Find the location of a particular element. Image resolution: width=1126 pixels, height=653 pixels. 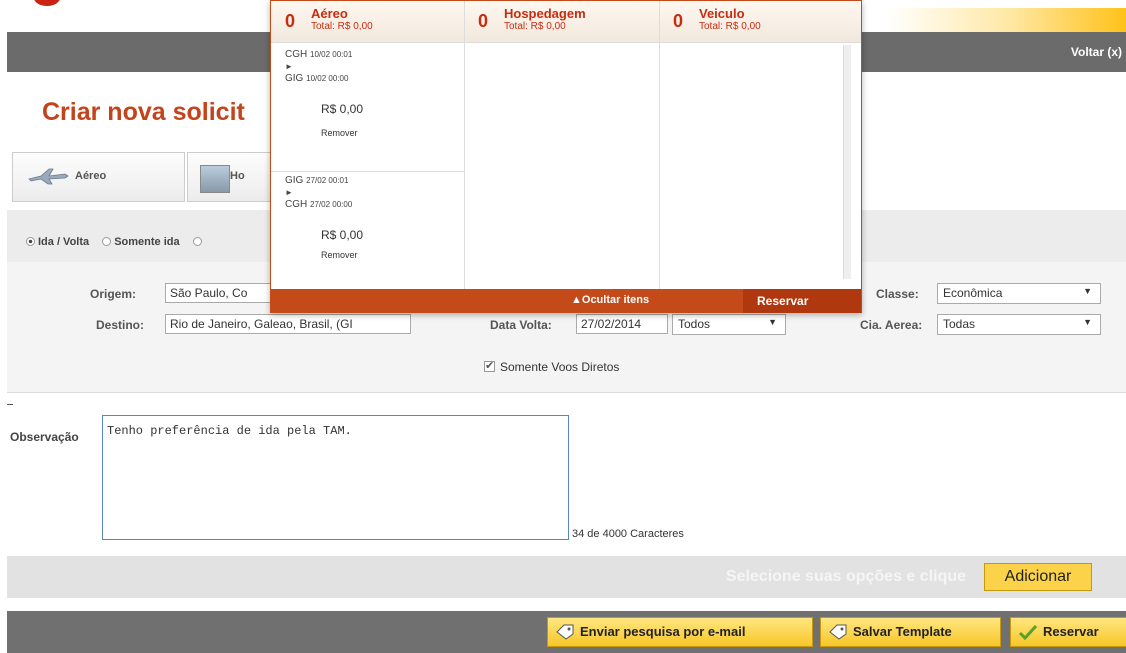

data-volta-input: 27/02/2014 is located at coordinates (622, 324).